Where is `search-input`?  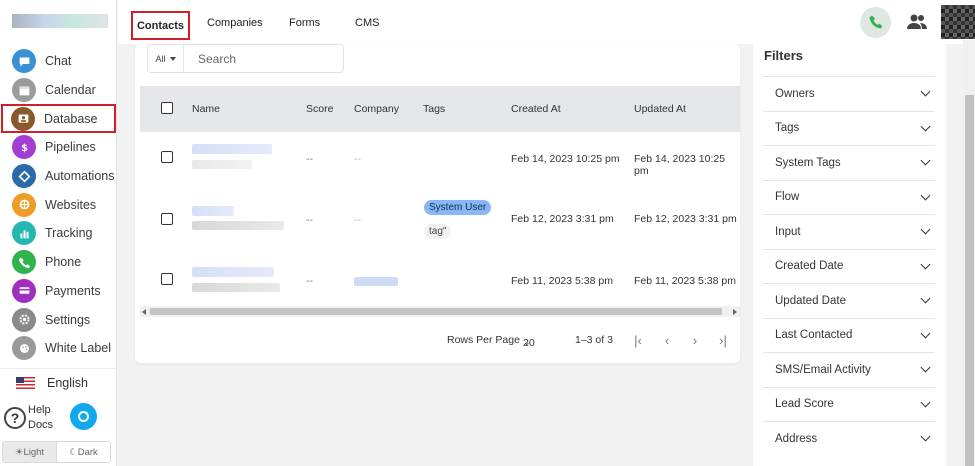
search-input is located at coordinates (263, 58).